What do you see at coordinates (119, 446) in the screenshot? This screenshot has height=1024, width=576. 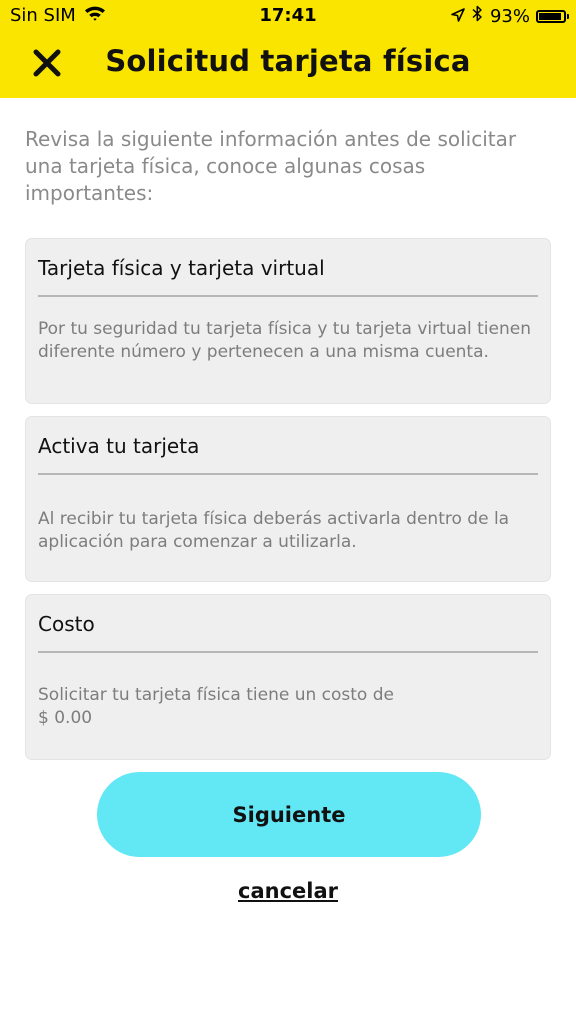 I see `card-title: Activa tu tarjeta` at bounding box center [119, 446].